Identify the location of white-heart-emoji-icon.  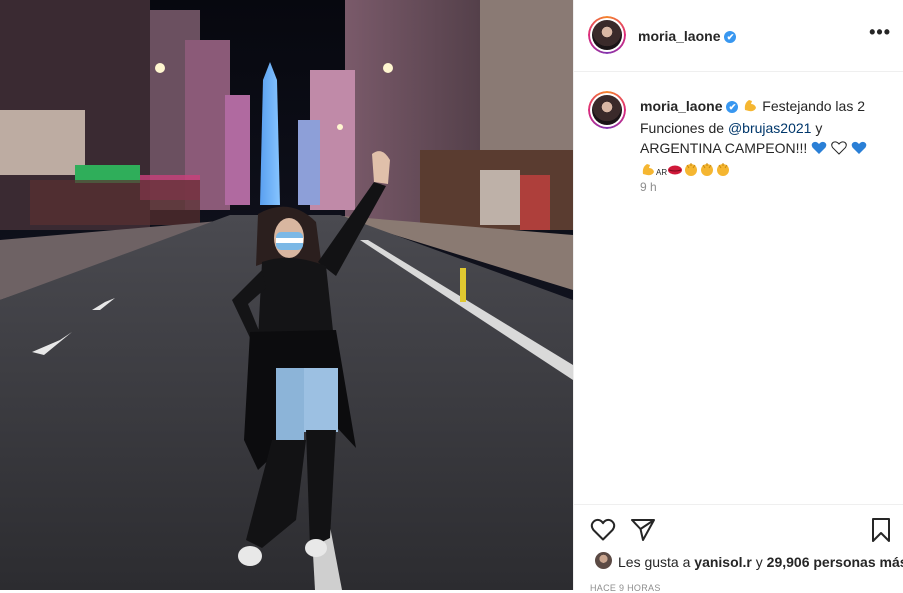
(839, 150).